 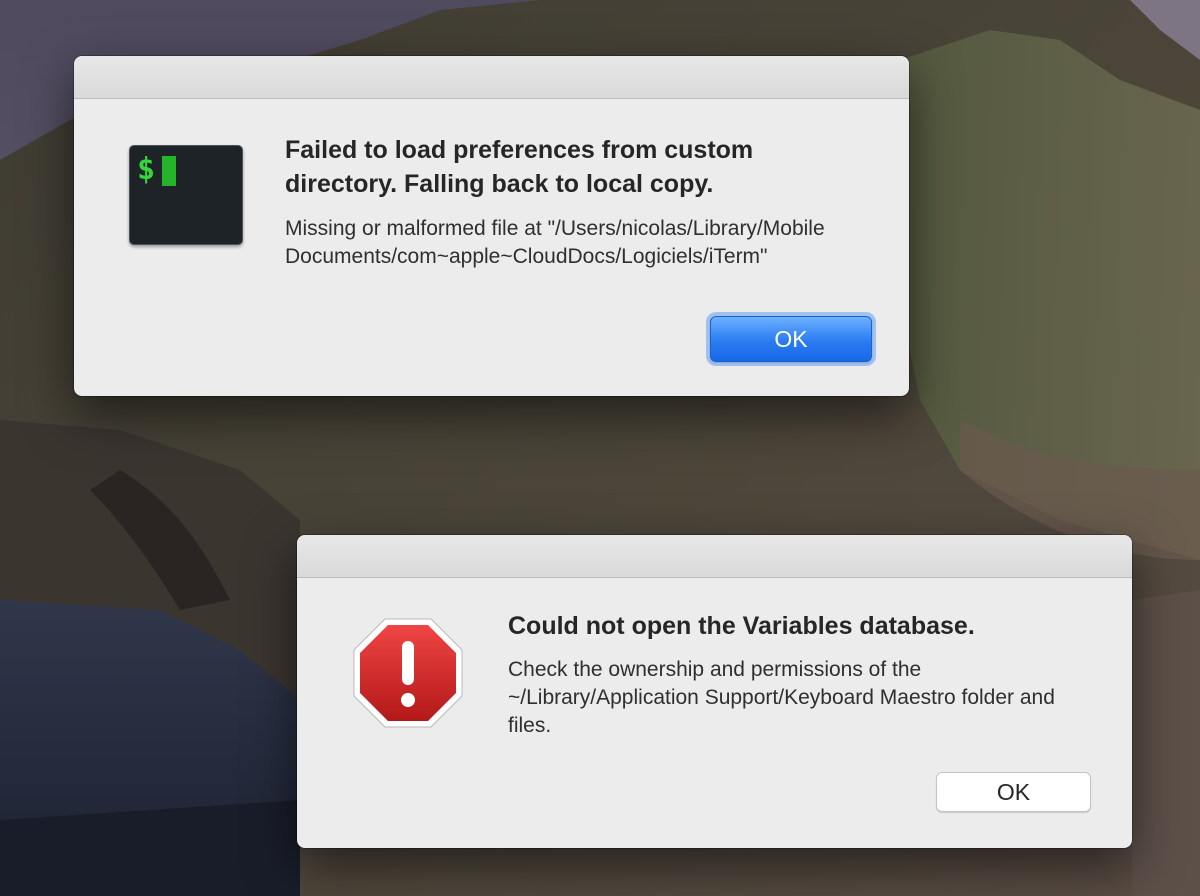 What do you see at coordinates (146, 169) in the screenshot?
I see `prompt-glyph: $` at bounding box center [146, 169].